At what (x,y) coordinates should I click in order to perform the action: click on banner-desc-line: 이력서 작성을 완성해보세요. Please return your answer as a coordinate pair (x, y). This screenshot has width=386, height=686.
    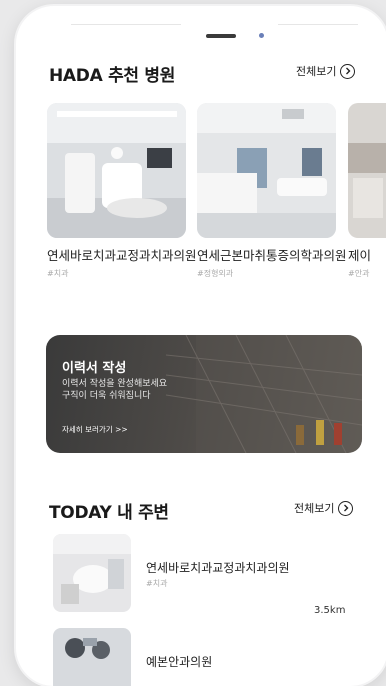
    Looking at the image, I should click on (115, 384).